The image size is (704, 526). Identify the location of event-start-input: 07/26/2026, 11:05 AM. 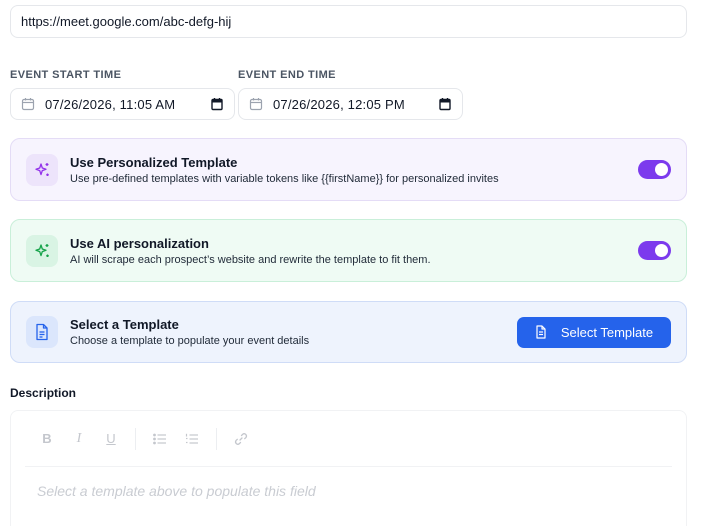
(122, 104).